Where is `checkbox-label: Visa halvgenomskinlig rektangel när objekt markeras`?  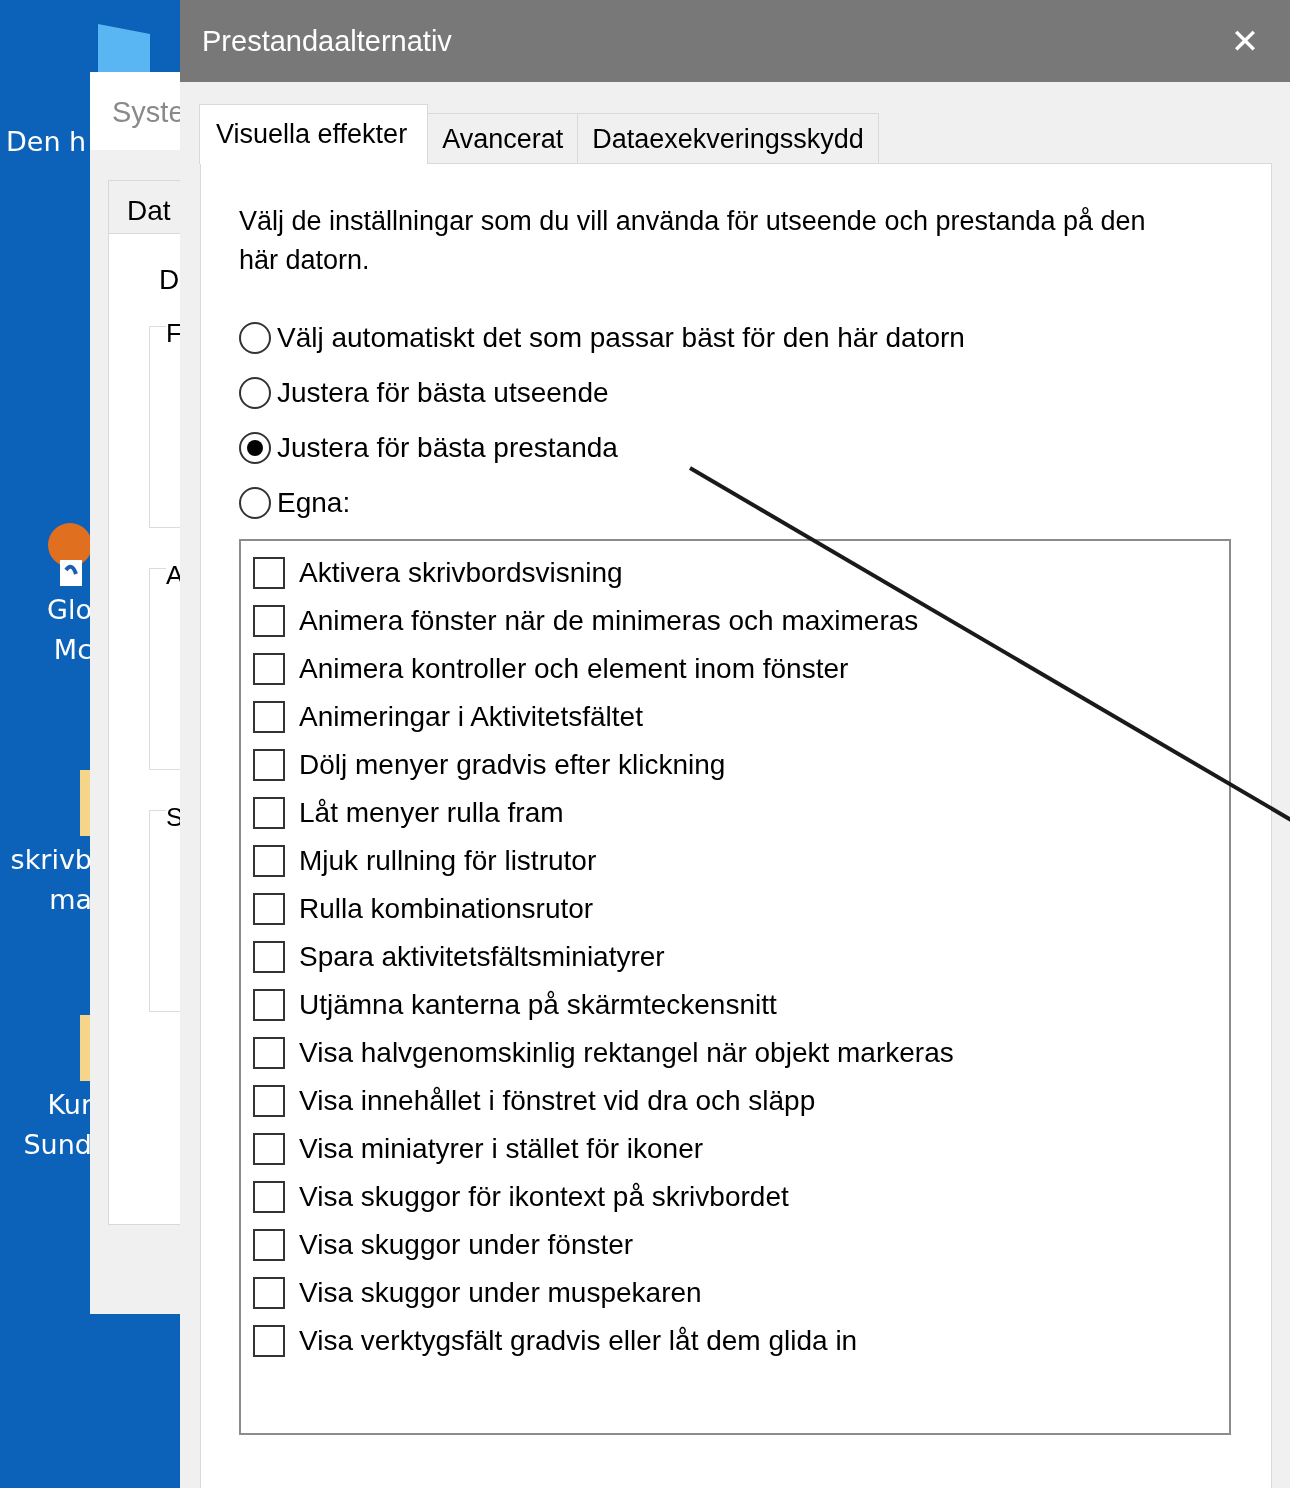
checkbox-label: Visa halvgenomskinlig rektangel när objekt markeras is located at coordinates (626, 1053).